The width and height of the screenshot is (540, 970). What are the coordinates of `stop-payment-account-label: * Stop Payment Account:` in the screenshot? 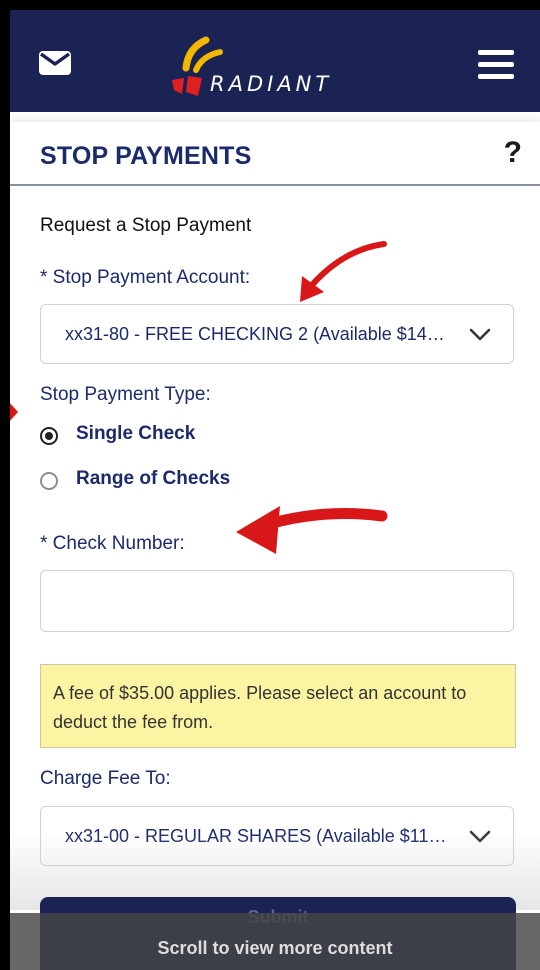 It's located at (145, 277).